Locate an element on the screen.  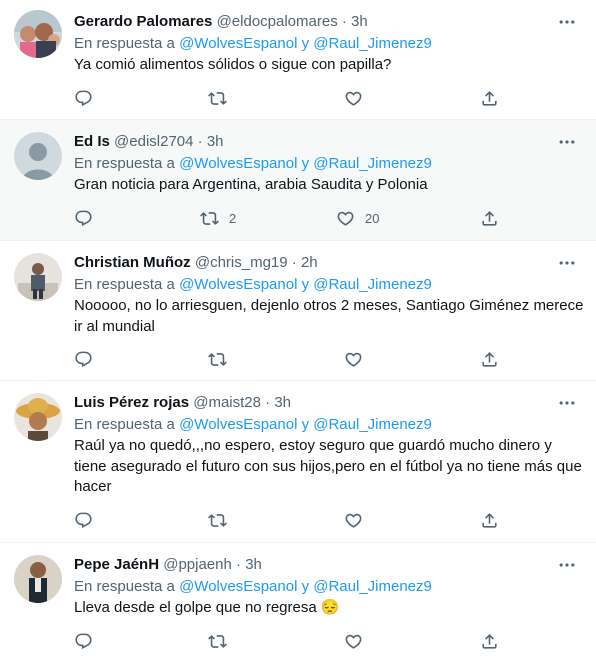
like-count: 20 is located at coordinates (372, 218).